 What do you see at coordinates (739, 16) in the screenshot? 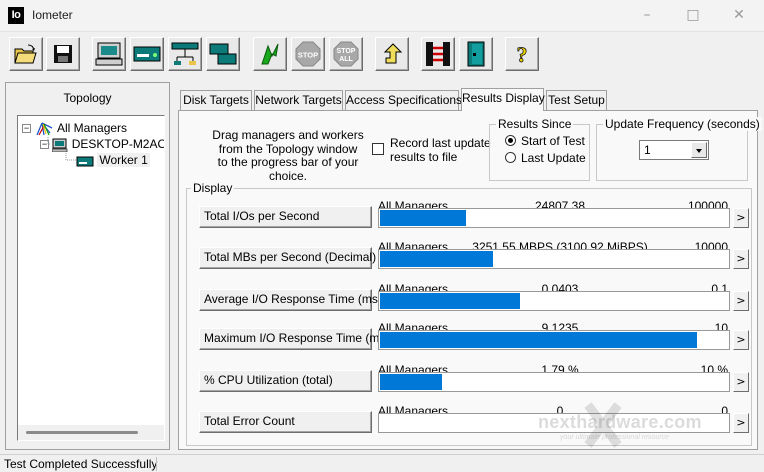
I see `close-icon: ✕` at bounding box center [739, 16].